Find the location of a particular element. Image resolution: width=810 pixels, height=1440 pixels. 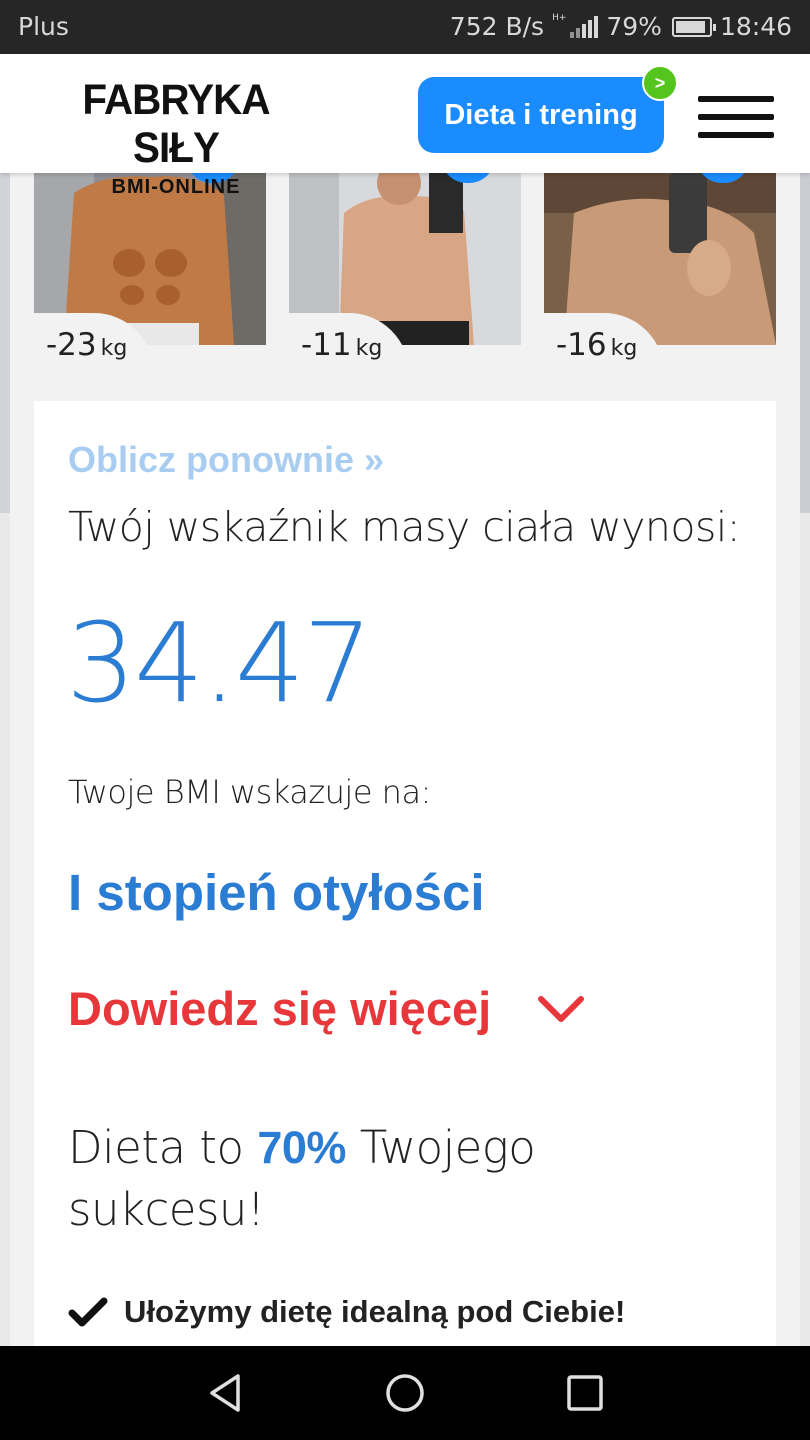

benefit-item: Ułożymy dietę idealną pod Ciebie! is located at coordinates (346, 1312).